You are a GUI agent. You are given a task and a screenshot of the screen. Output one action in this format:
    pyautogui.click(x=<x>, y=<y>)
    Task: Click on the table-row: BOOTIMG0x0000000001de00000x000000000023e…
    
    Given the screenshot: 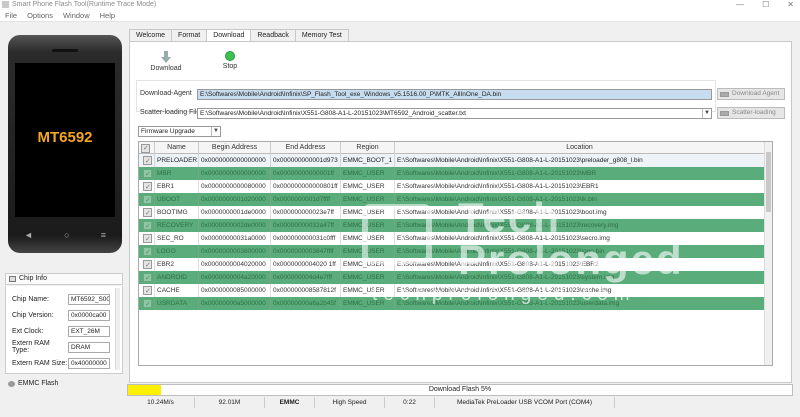 What is the action you would take?
    pyautogui.click(x=455, y=212)
    